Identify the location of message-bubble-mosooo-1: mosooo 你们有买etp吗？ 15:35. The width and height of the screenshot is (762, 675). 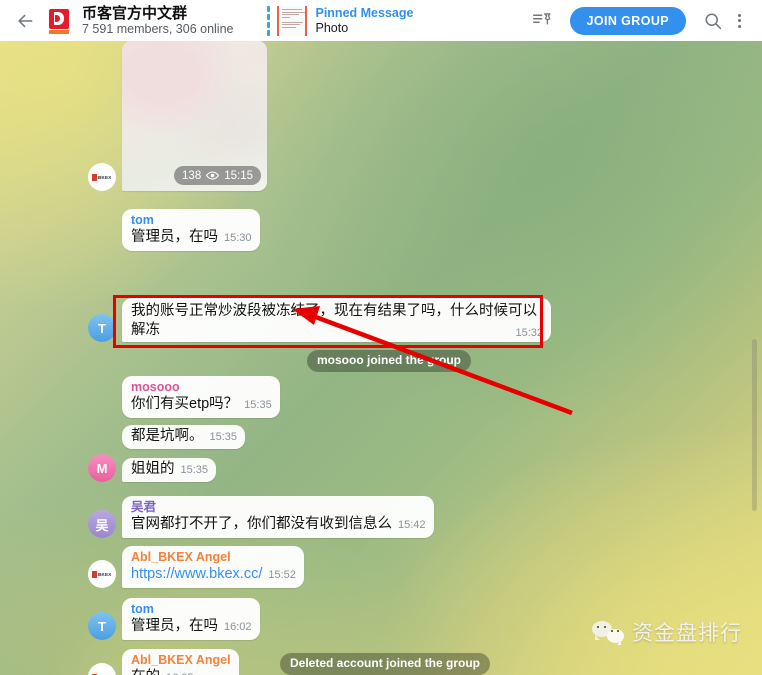
(201, 397).